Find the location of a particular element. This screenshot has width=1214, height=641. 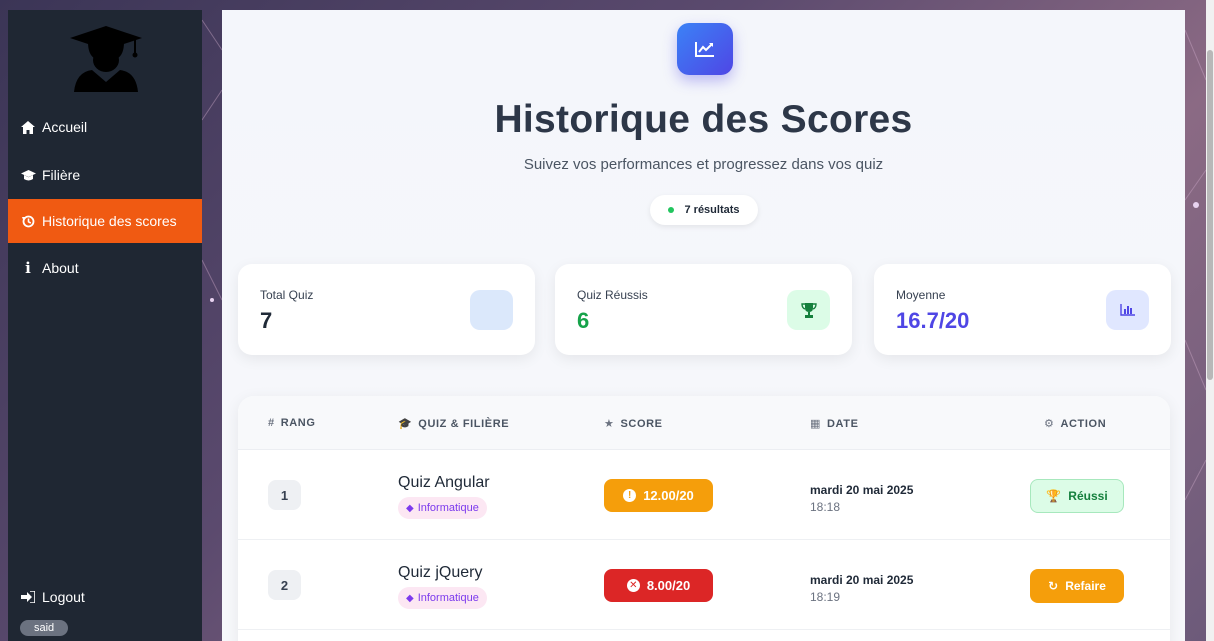

times-circle-icon: ✕ is located at coordinates (633, 585).